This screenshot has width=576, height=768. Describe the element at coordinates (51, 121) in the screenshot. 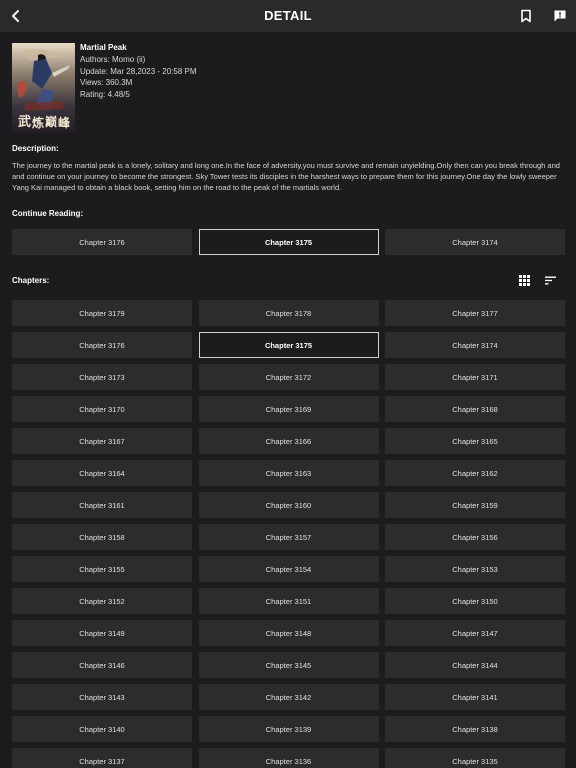

I see `svg-text: 巅` at that location.